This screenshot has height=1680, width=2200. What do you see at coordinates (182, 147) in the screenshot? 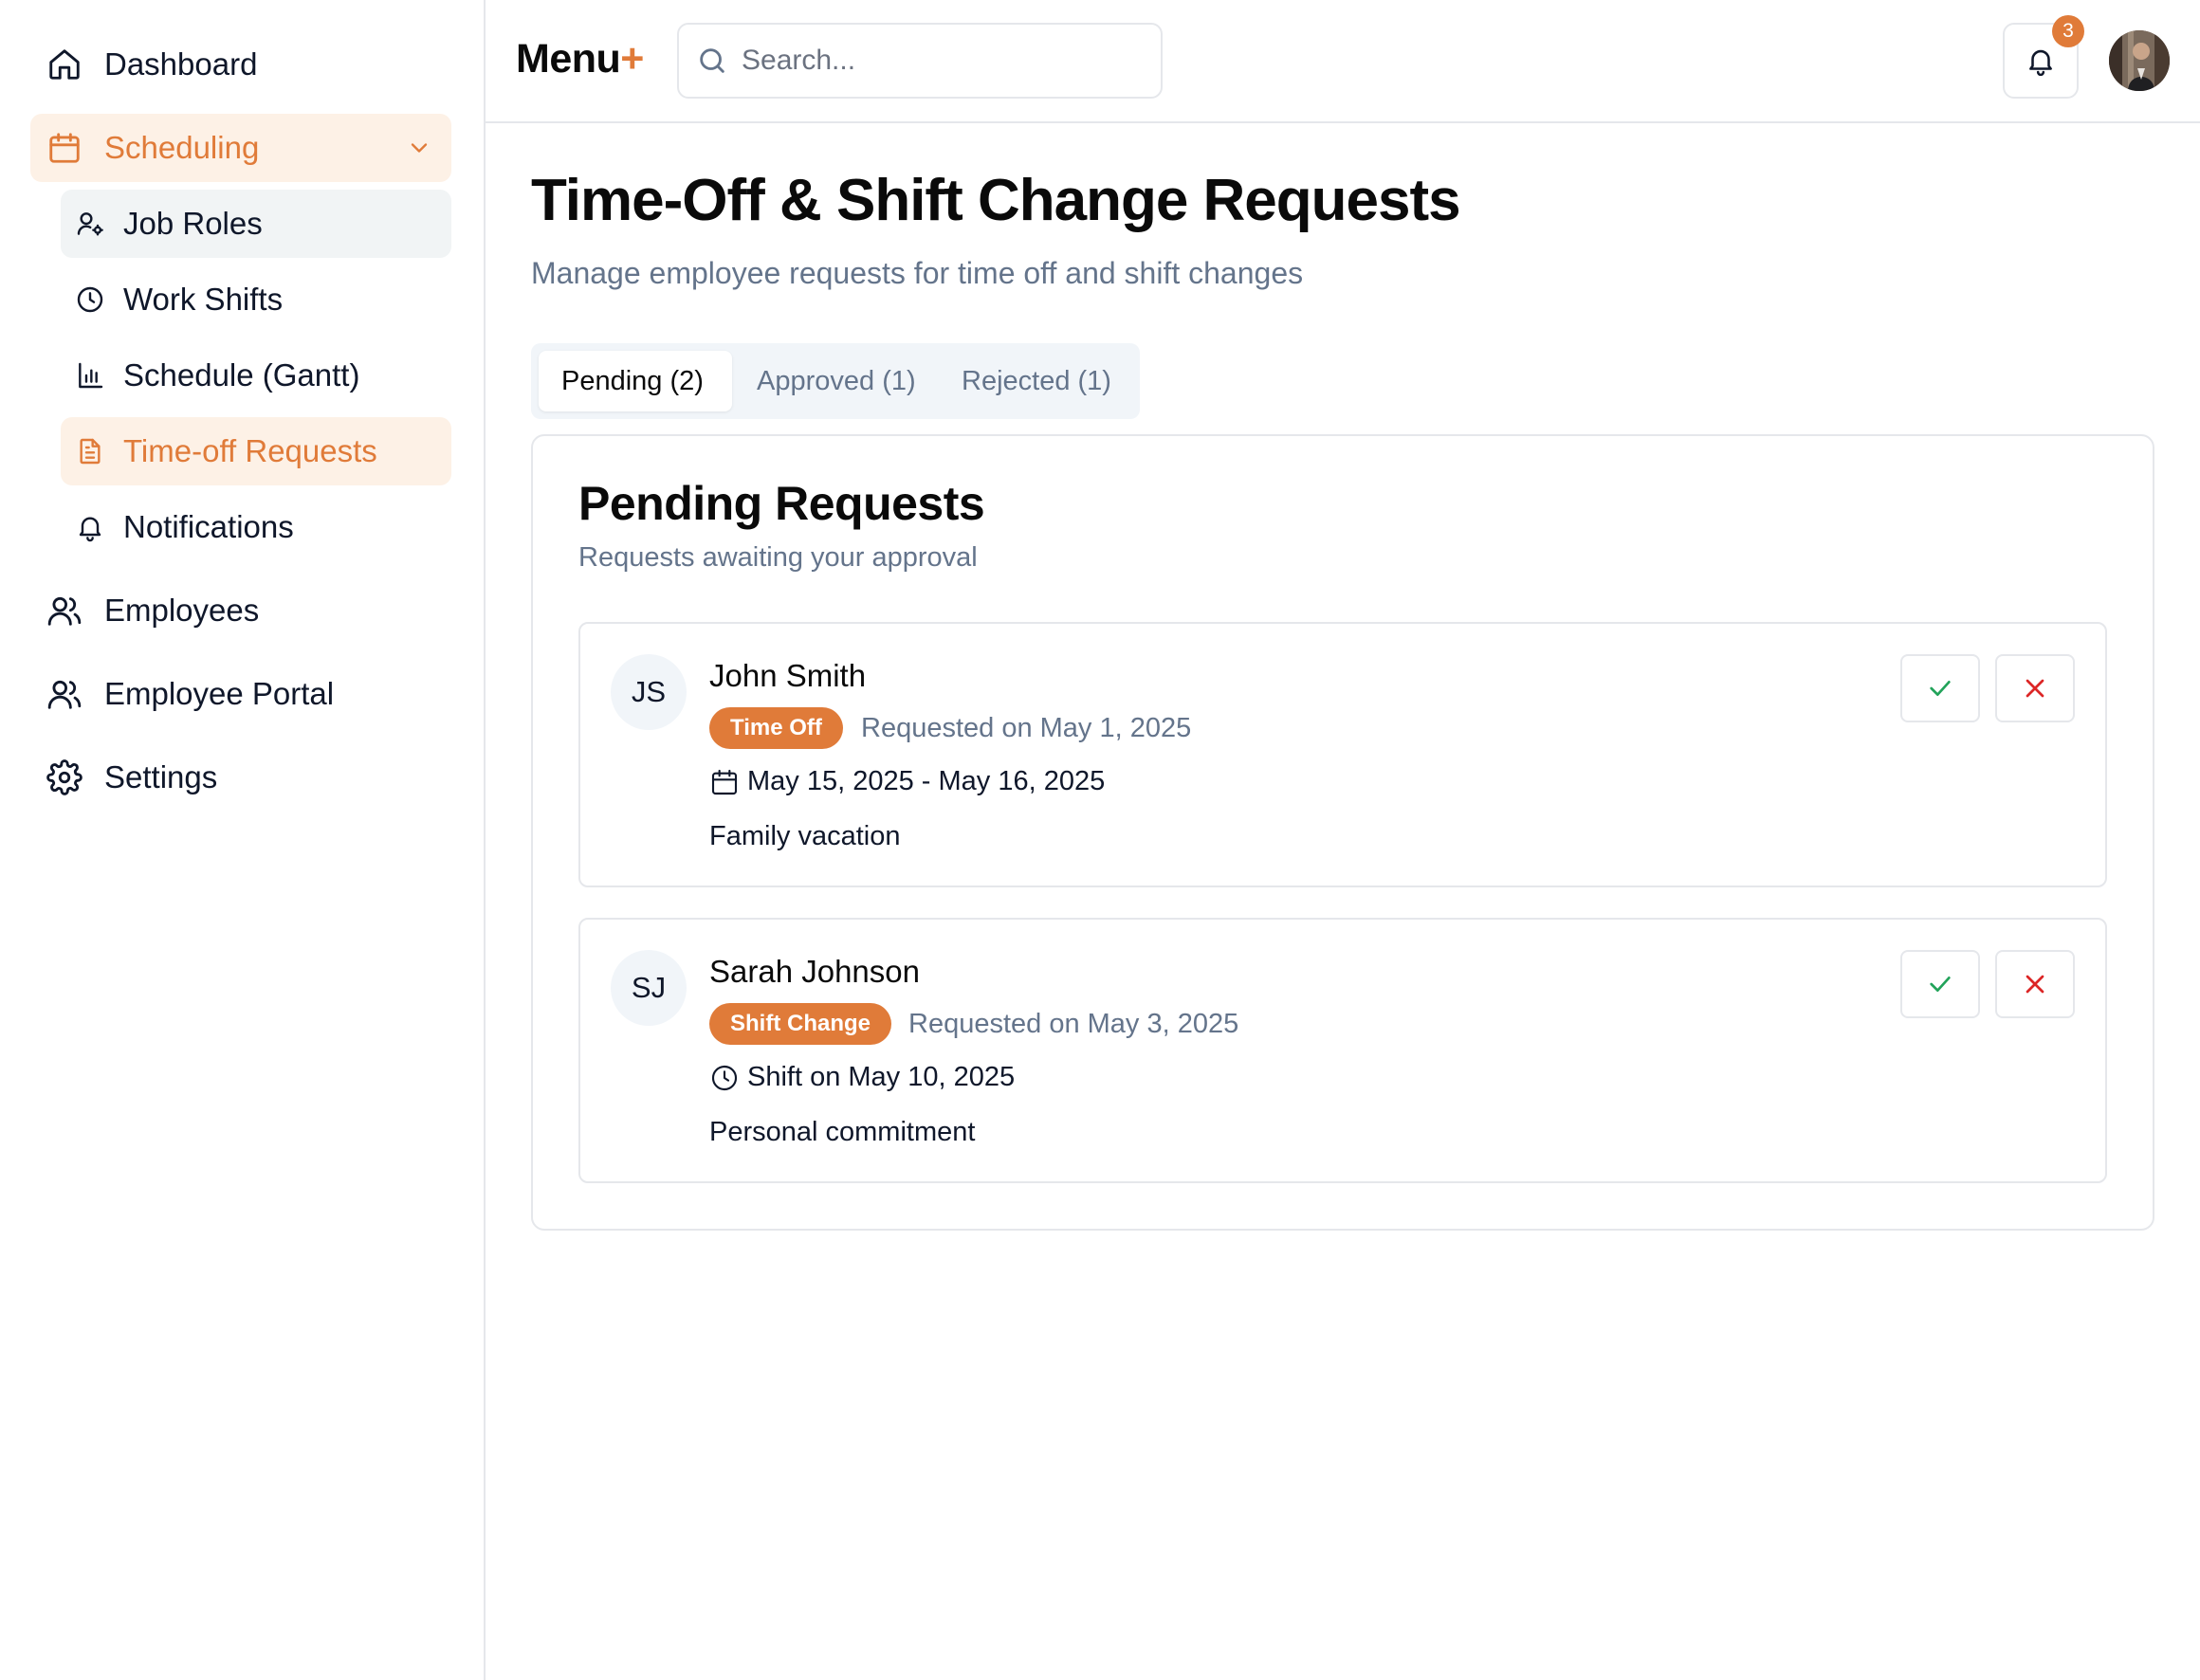
I see `sidebar-item-label: Scheduling` at bounding box center [182, 147].